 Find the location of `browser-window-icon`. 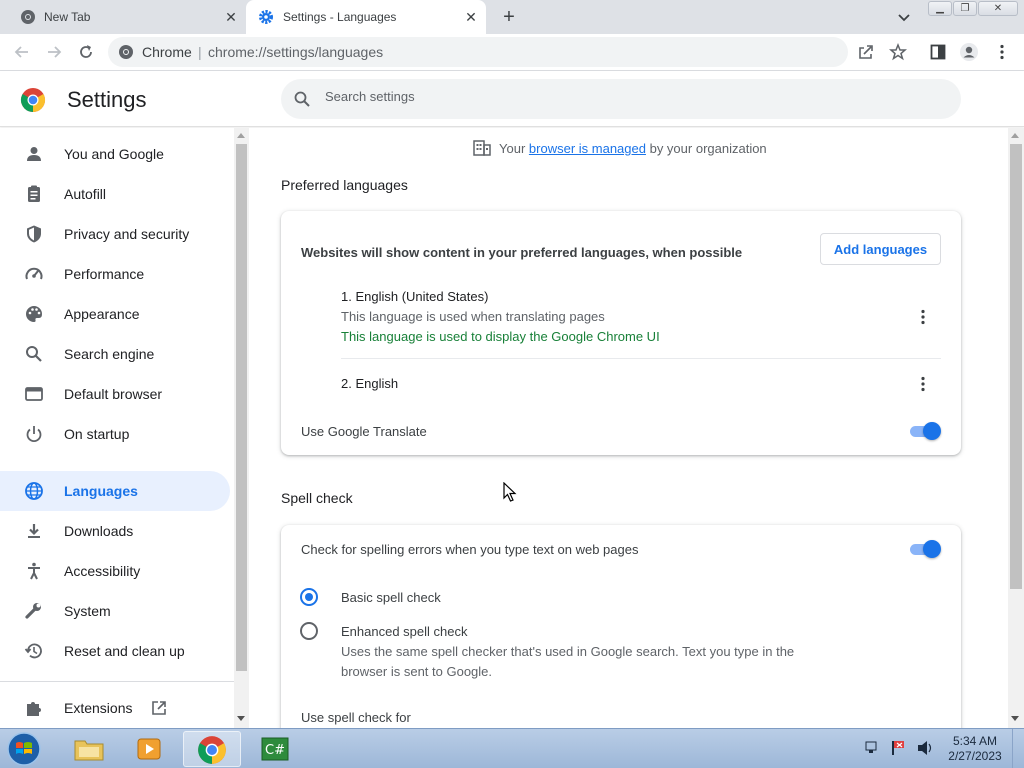

browser-window-icon is located at coordinates (34, 394).